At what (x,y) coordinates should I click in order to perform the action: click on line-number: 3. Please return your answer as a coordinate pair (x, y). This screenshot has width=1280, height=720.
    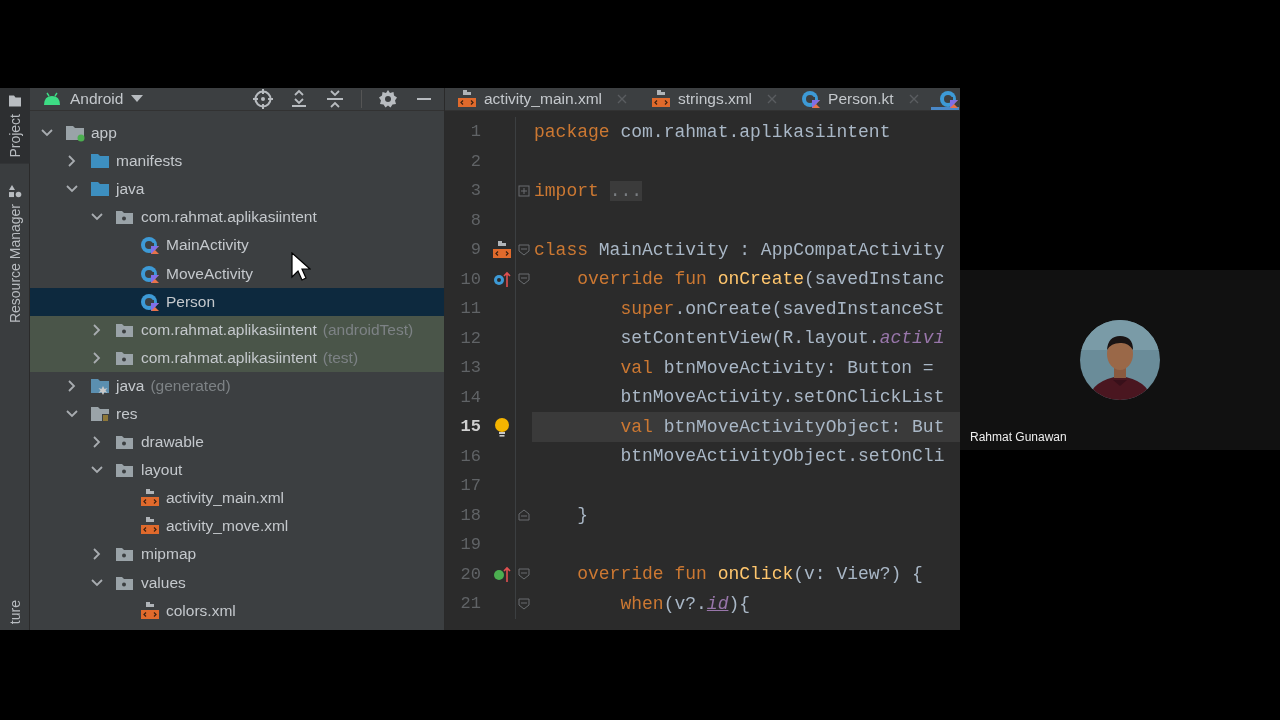
    Looking at the image, I should click on (475, 191).